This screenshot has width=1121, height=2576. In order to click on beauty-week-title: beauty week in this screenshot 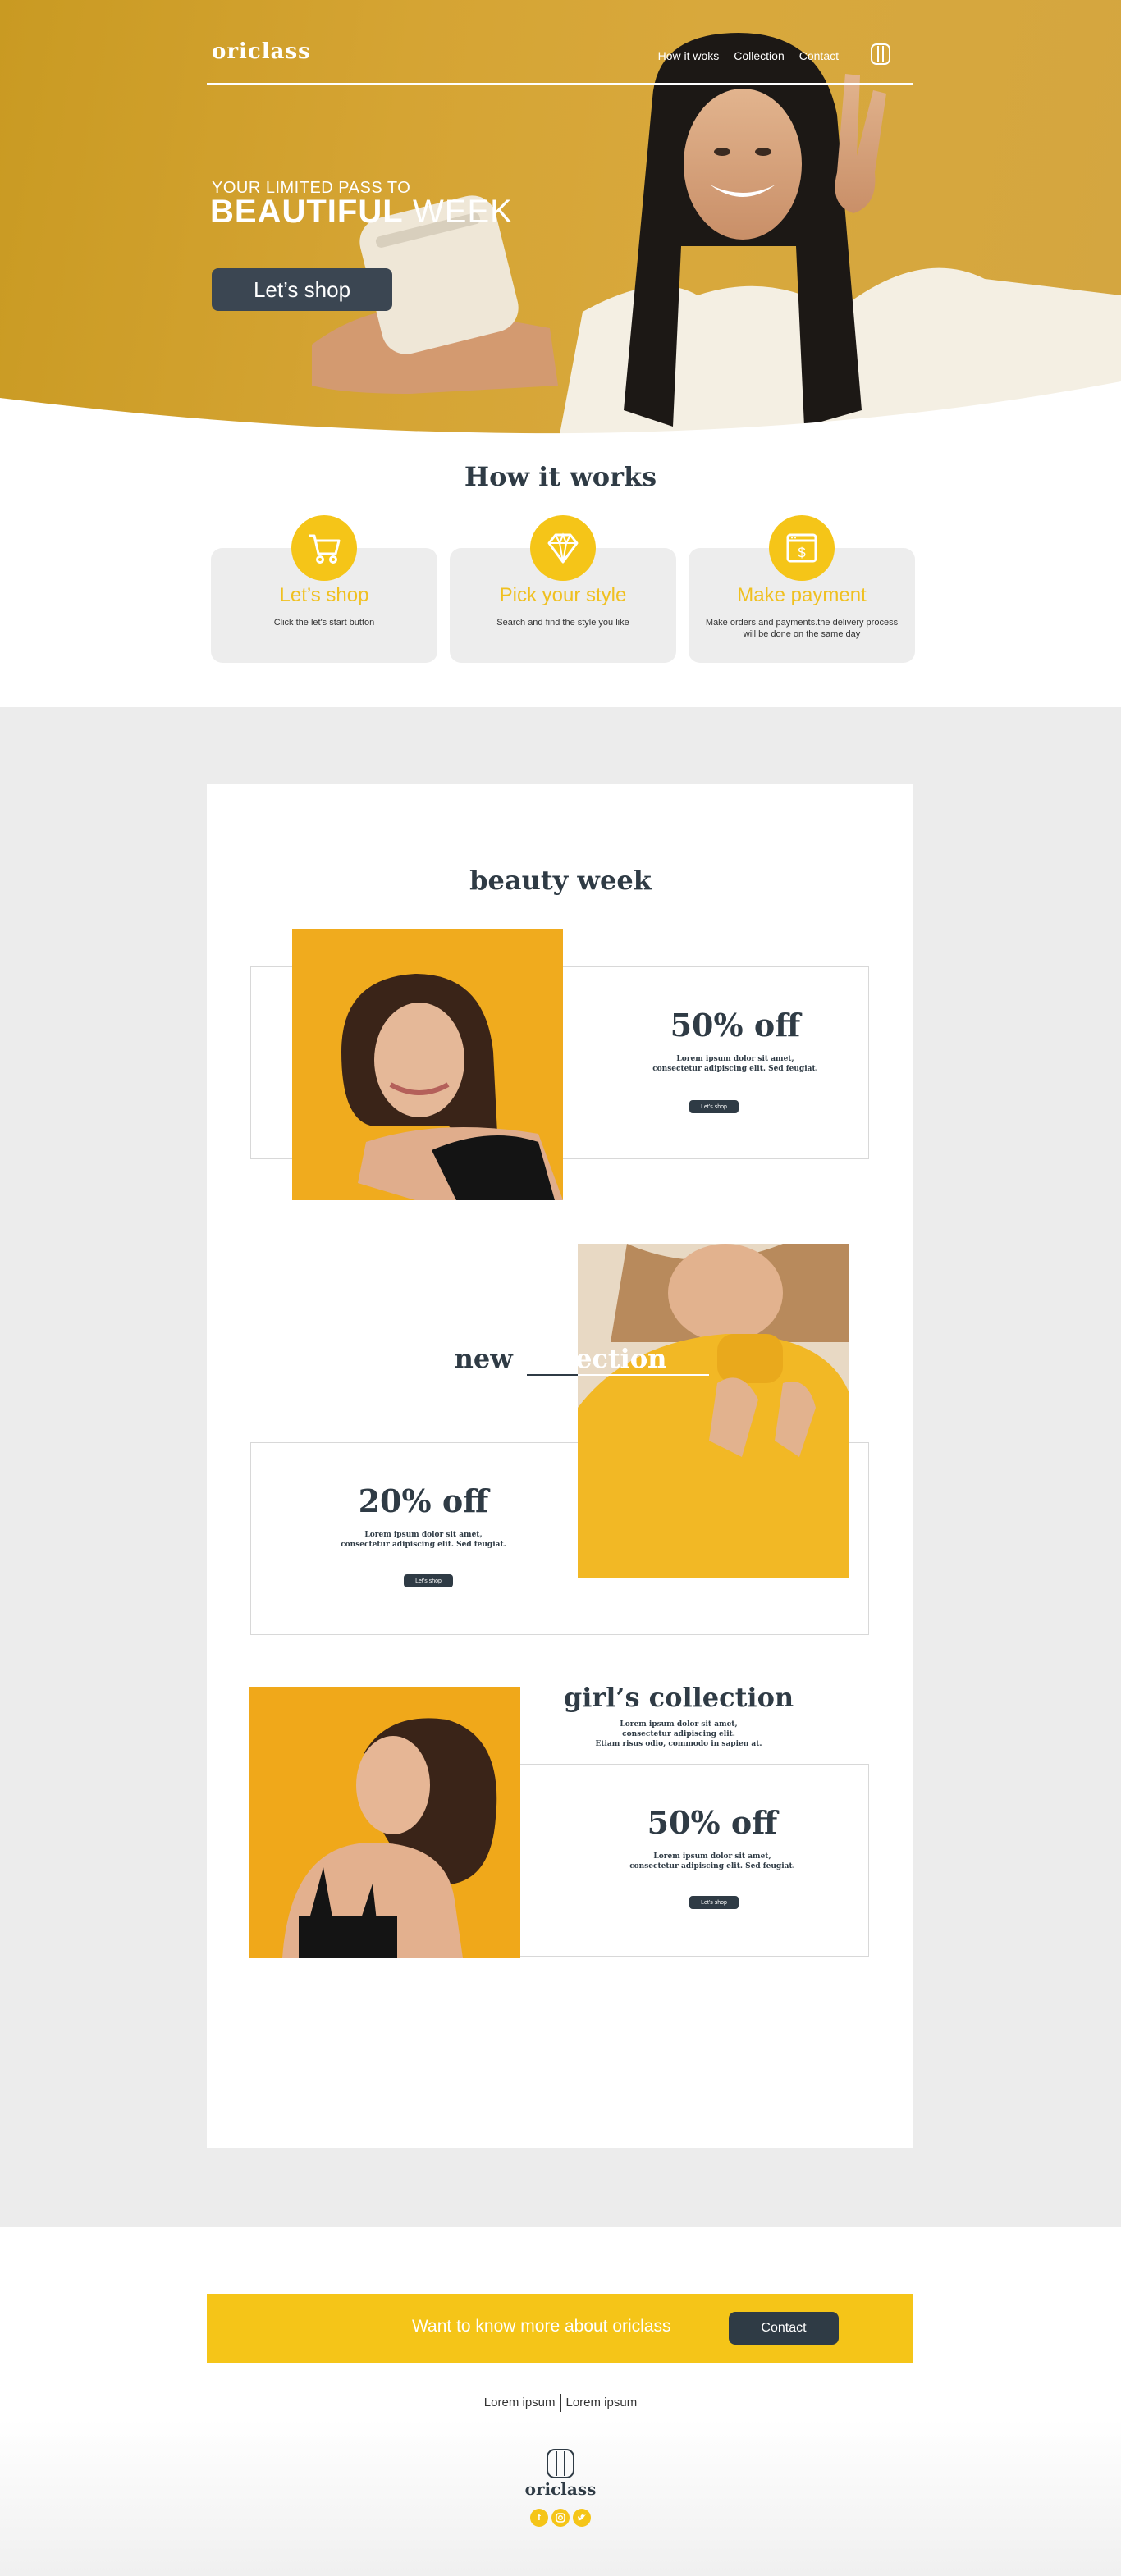, I will do `click(560, 881)`.